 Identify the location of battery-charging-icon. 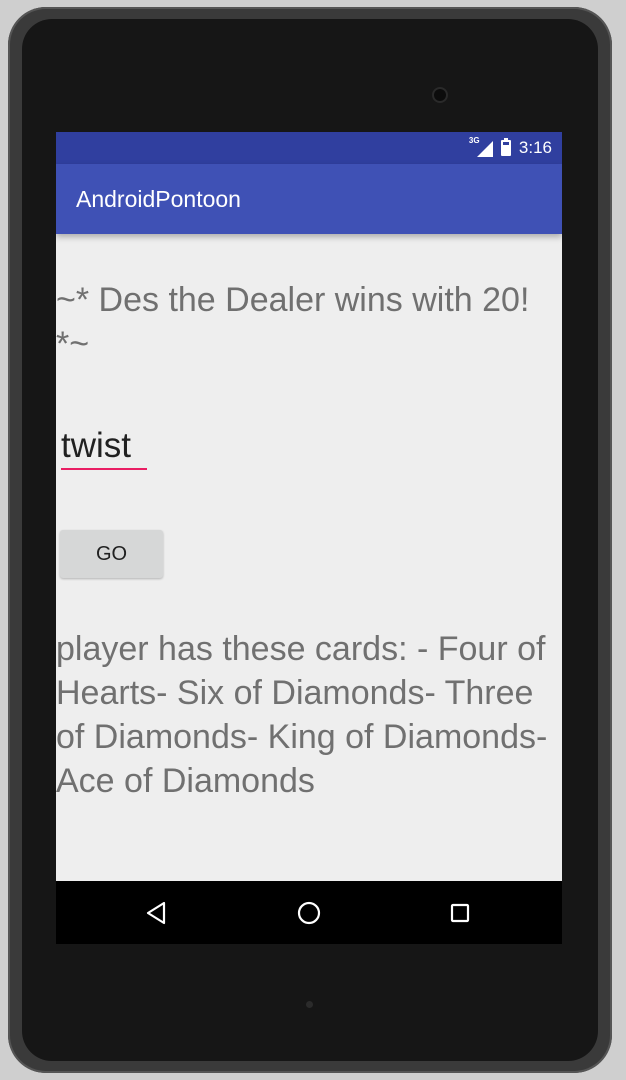
(505, 147).